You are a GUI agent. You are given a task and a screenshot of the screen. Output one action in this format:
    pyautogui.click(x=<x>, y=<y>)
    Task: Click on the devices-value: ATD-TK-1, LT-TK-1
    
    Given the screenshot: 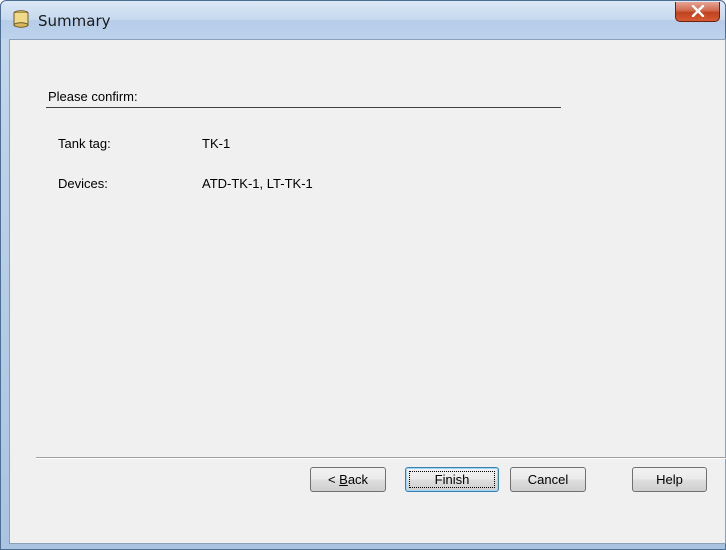 What is the action you would take?
    pyautogui.click(x=257, y=183)
    